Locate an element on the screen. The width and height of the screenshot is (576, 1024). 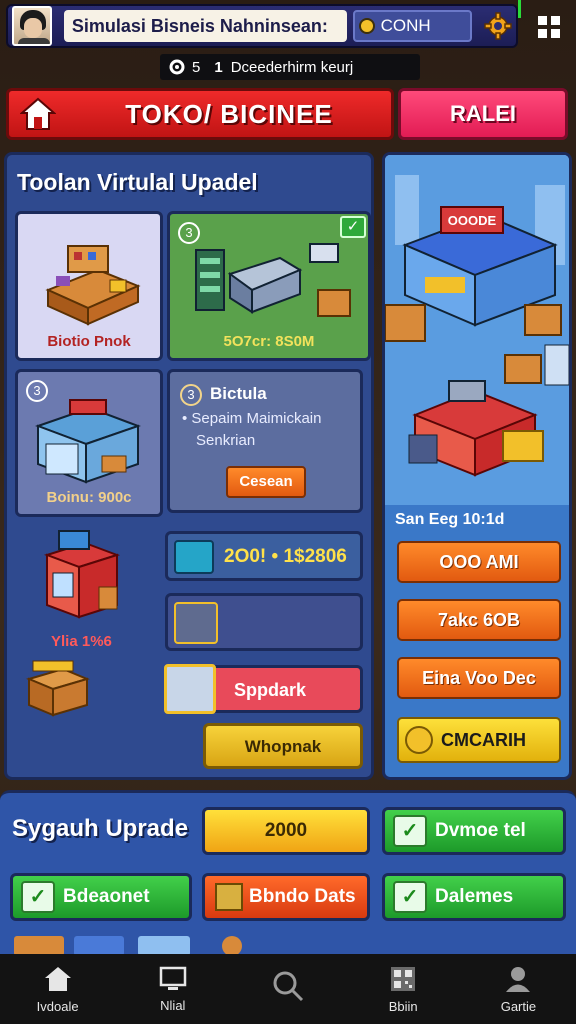
upgrade-dvmoe-button: ✓ Dvmoe tel is located at coordinates (474, 831).